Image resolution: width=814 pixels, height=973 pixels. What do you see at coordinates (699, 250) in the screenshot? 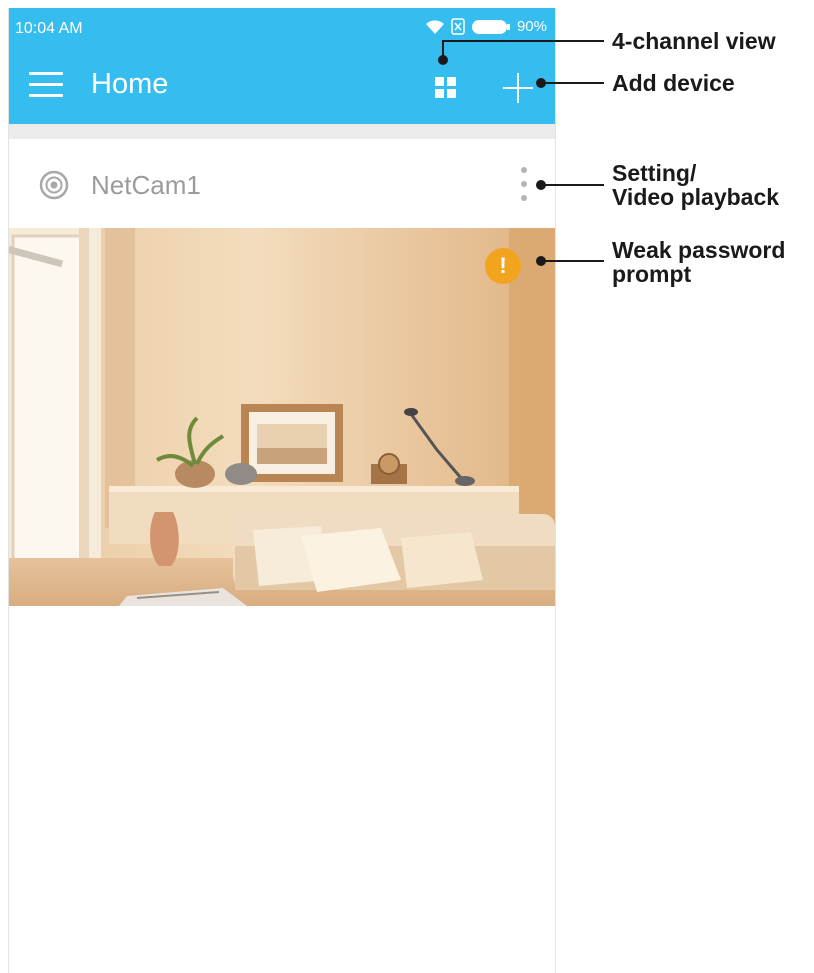
I see `annotation-weak-line1: Weak password` at bounding box center [699, 250].